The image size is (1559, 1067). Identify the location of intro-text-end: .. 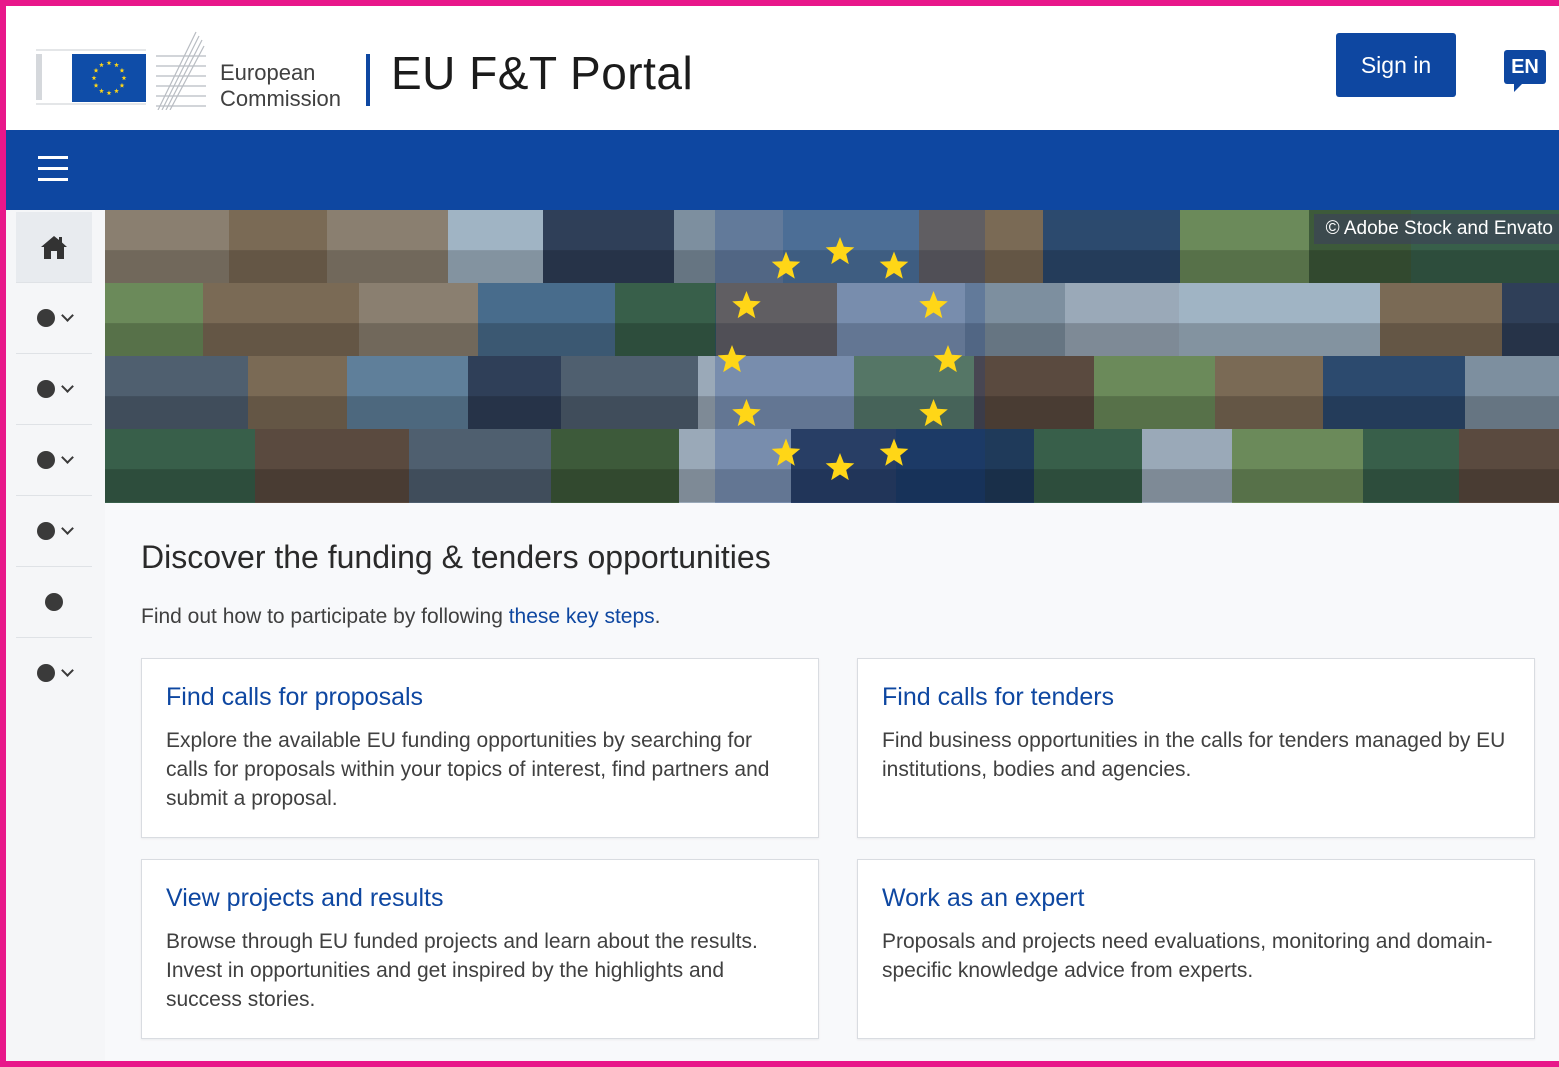
(657, 616).